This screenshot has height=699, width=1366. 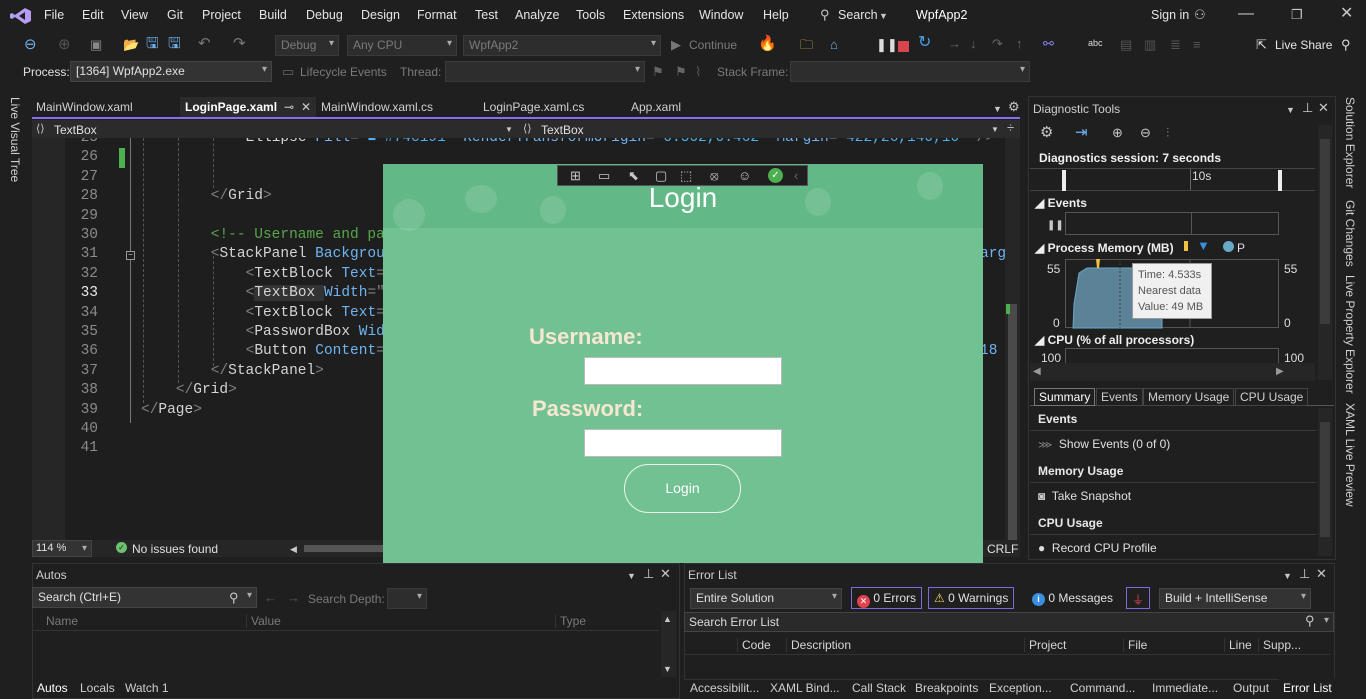 What do you see at coordinates (1145, 133) in the screenshot?
I see `zoom-out-icon: ⊖` at bounding box center [1145, 133].